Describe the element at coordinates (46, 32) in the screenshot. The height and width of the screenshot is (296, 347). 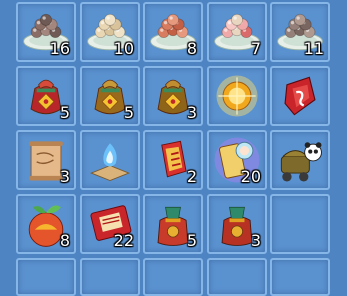
I see `inventory-slot: 16` at that location.